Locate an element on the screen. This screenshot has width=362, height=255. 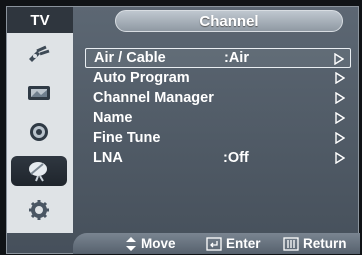
sidebar-item-channel is located at coordinates (39, 171).